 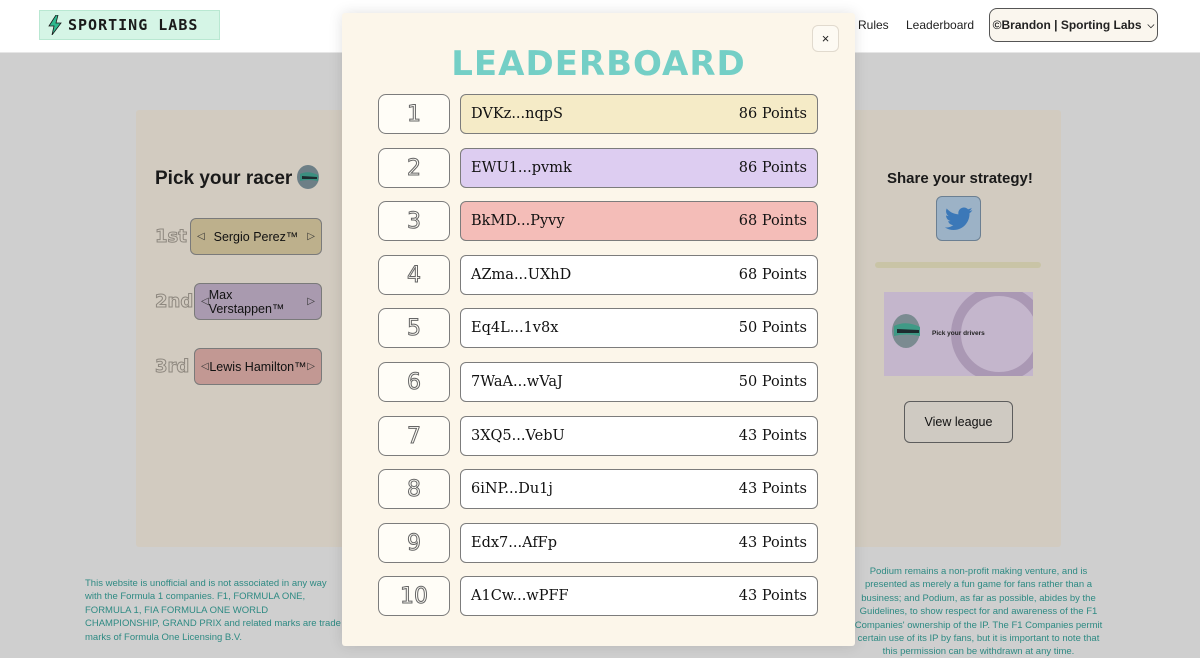 What do you see at coordinates (414, 275) in the screenshot?
I see `rank-badge: 4` at bounding box center [414, 275].